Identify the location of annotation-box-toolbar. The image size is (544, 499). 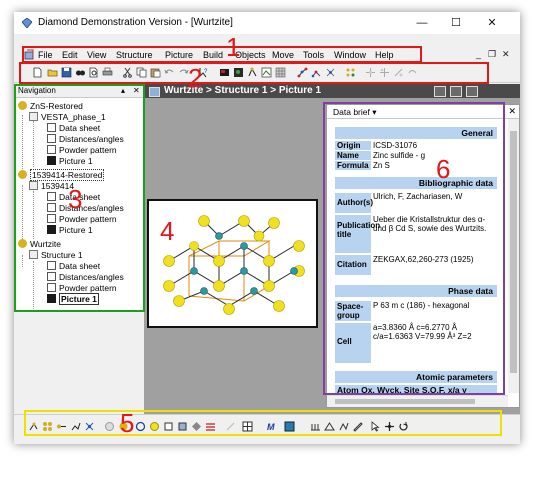
(254, 73).